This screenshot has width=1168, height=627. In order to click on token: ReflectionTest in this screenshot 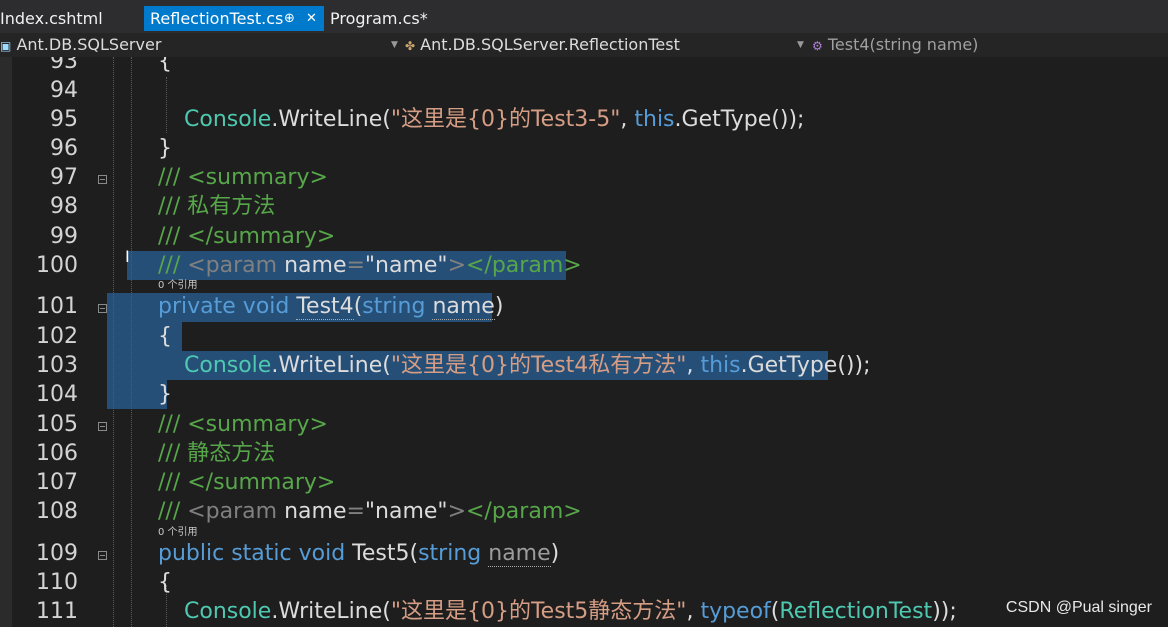, I will do `click(856, 611)`.